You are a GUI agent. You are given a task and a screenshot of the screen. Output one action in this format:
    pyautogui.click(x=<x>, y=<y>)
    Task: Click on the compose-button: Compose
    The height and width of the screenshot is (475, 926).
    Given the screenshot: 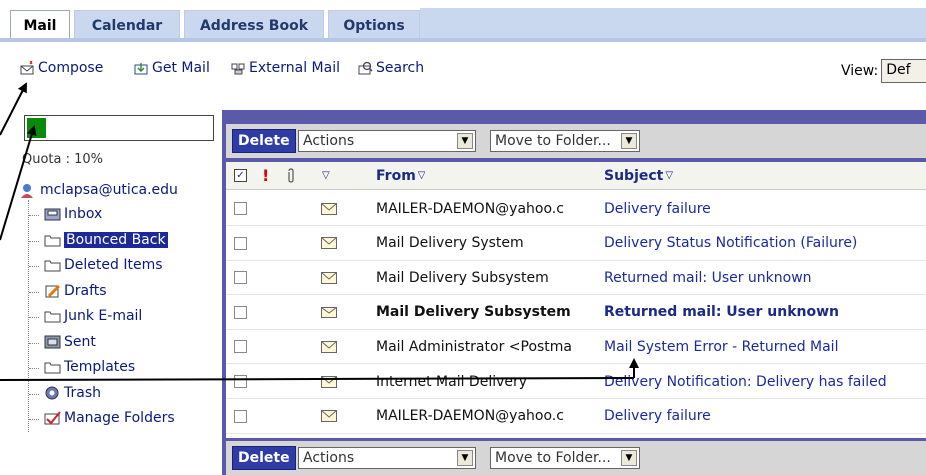 What is the action you would take?
    pyautogui.click(x=61, y=68)
    